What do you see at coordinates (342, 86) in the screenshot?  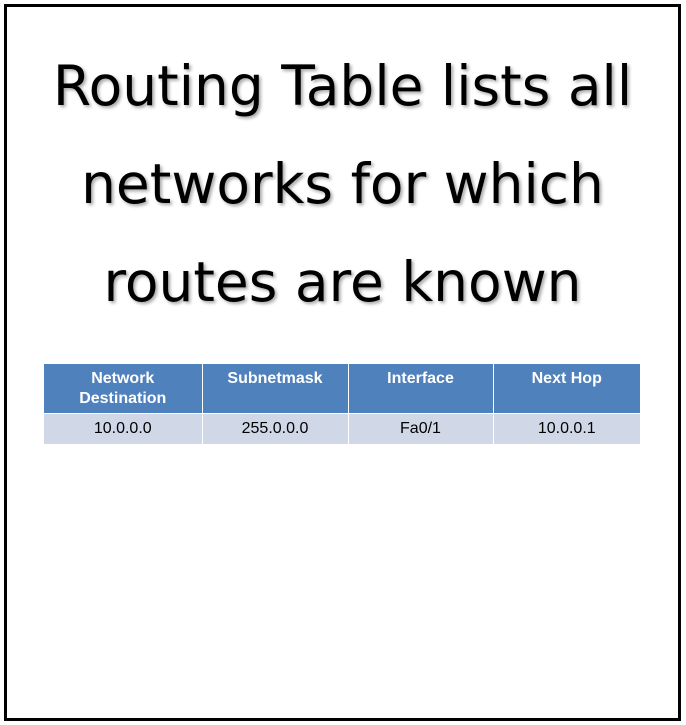 I see `title-line-1: Routing Table lists all` at bounding box center [342, 86].